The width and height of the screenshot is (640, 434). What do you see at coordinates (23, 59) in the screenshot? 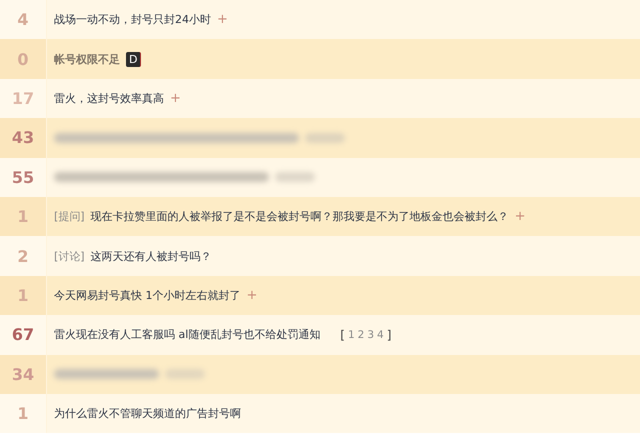
I see `reply-count: 0` at bounding box center [23, 59].